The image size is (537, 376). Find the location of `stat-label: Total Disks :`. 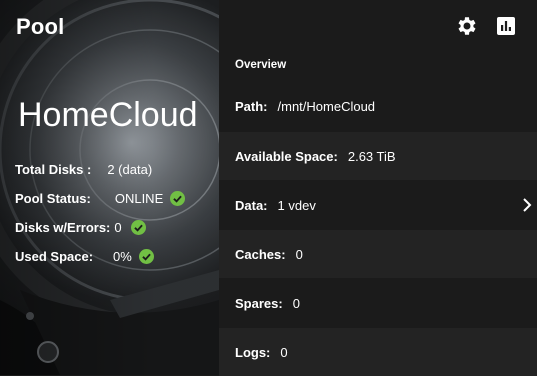

stat-label: Total Disks : is located at coordinates (53, 169).